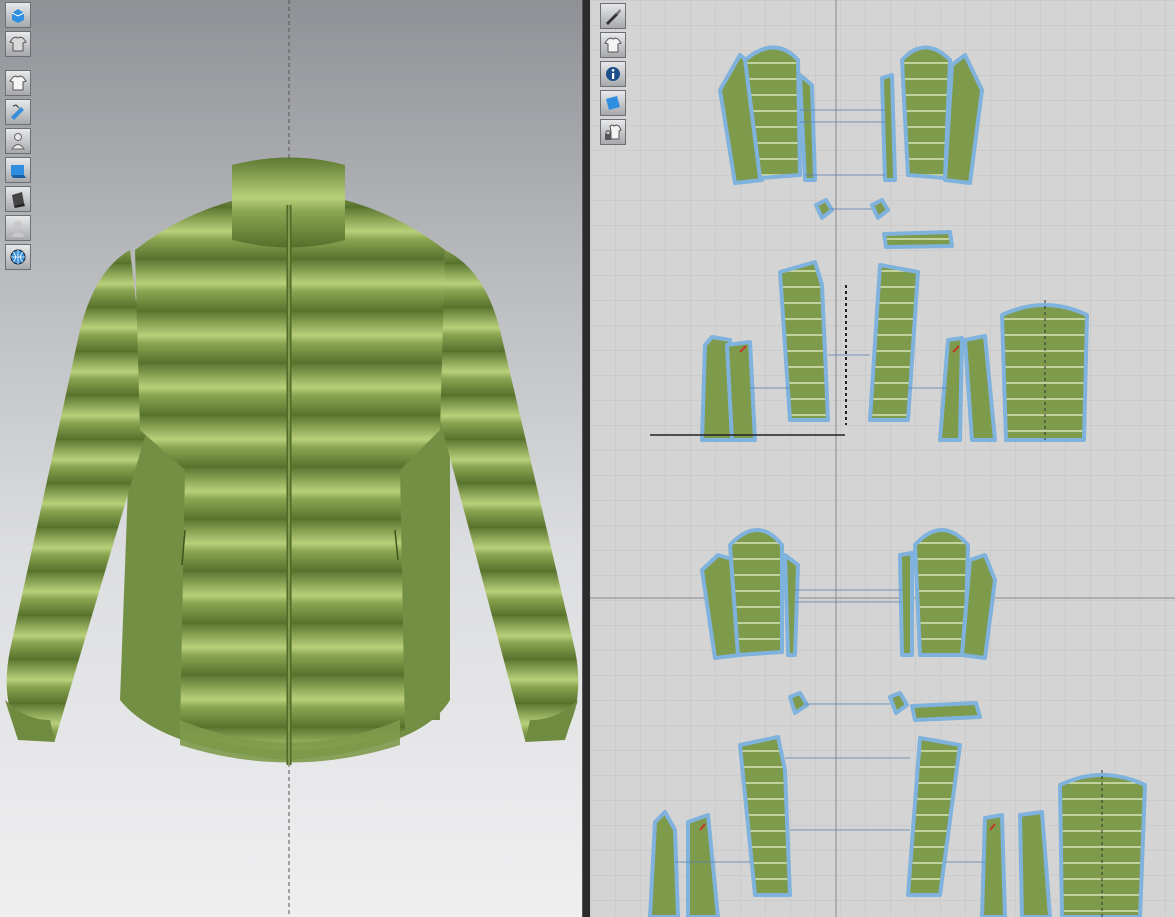 Image resolution: width=1175 pixels, height=917 pixels. I want to click on show-pattern-button, so click(18, 112).